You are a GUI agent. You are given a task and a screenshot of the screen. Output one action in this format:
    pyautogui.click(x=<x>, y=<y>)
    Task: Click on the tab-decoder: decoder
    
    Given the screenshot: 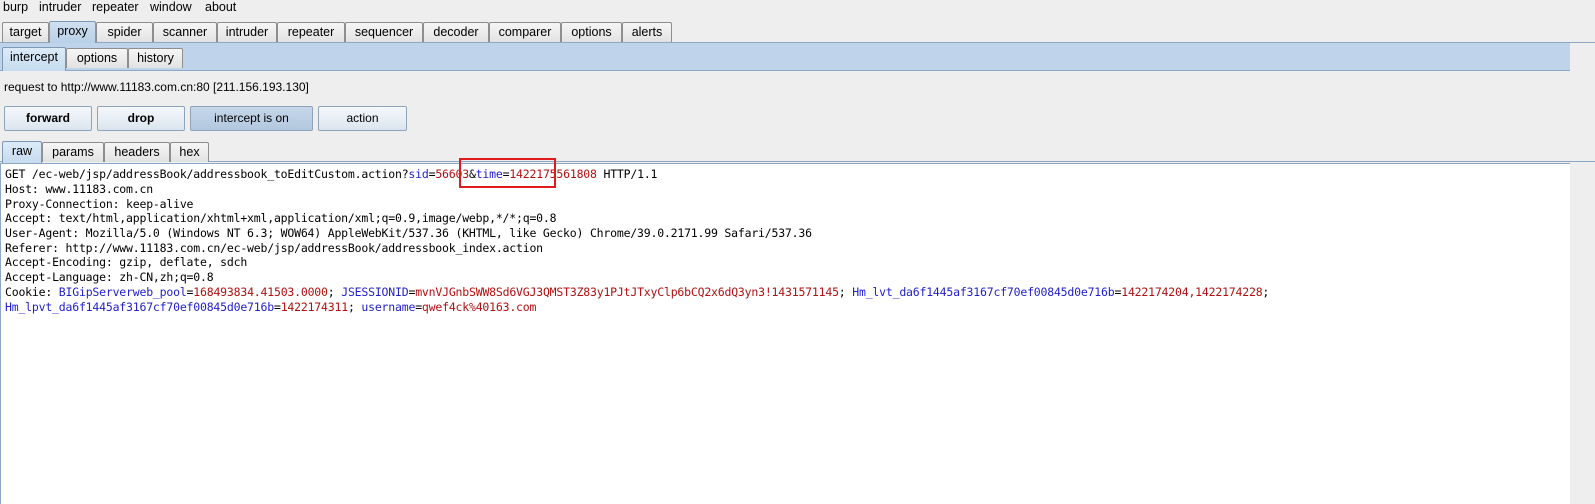 What is the action you would take?
    pyautogui.click(x=456, y=32)
    